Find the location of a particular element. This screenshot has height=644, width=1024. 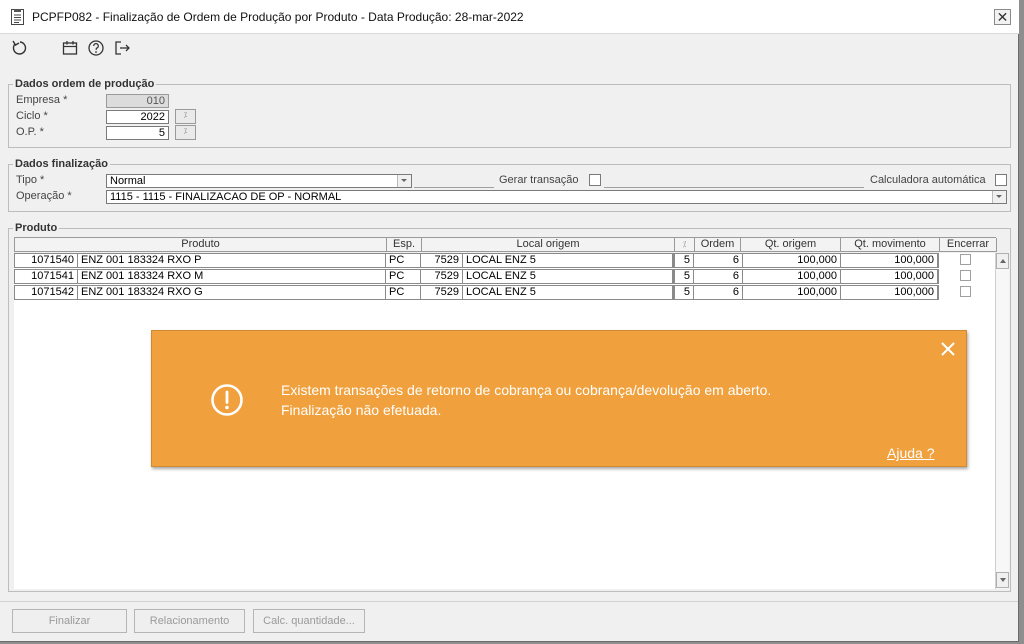

col-produto: Produto is located at coordinates (201, 245).